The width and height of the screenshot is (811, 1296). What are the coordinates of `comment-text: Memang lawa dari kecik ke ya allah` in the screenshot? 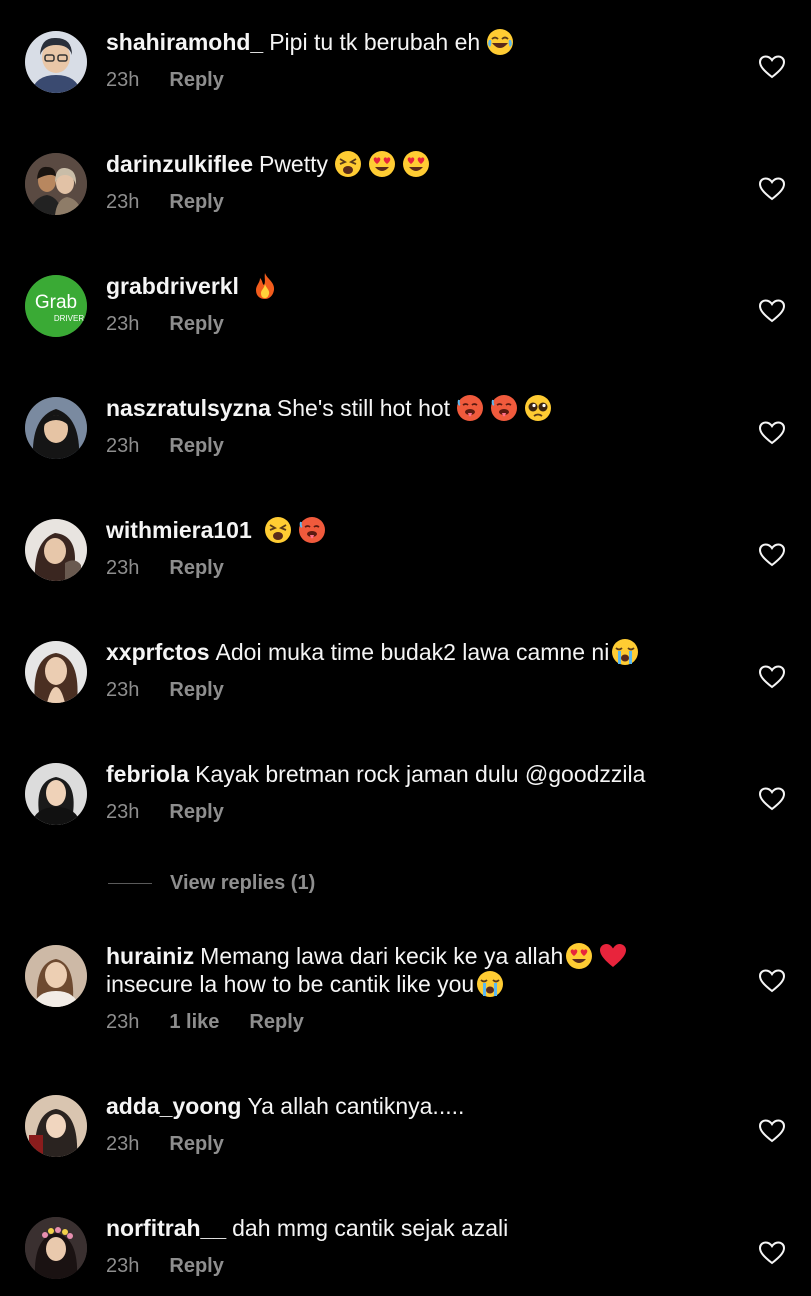 It's located at (382, 956).